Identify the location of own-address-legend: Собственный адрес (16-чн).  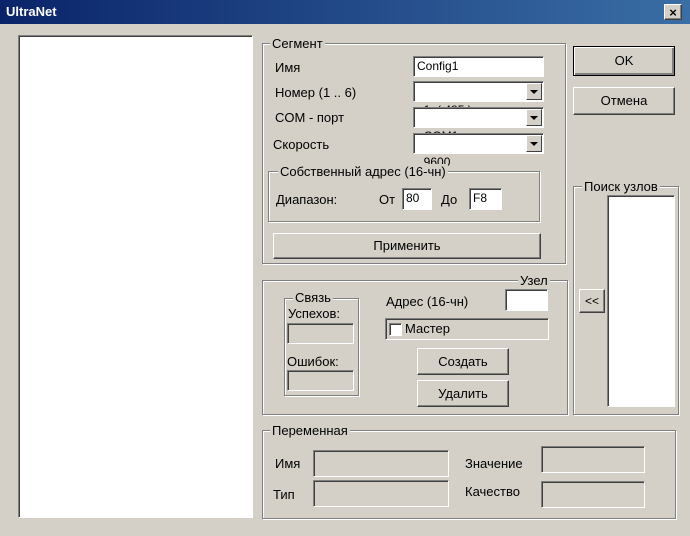
(363, 171).